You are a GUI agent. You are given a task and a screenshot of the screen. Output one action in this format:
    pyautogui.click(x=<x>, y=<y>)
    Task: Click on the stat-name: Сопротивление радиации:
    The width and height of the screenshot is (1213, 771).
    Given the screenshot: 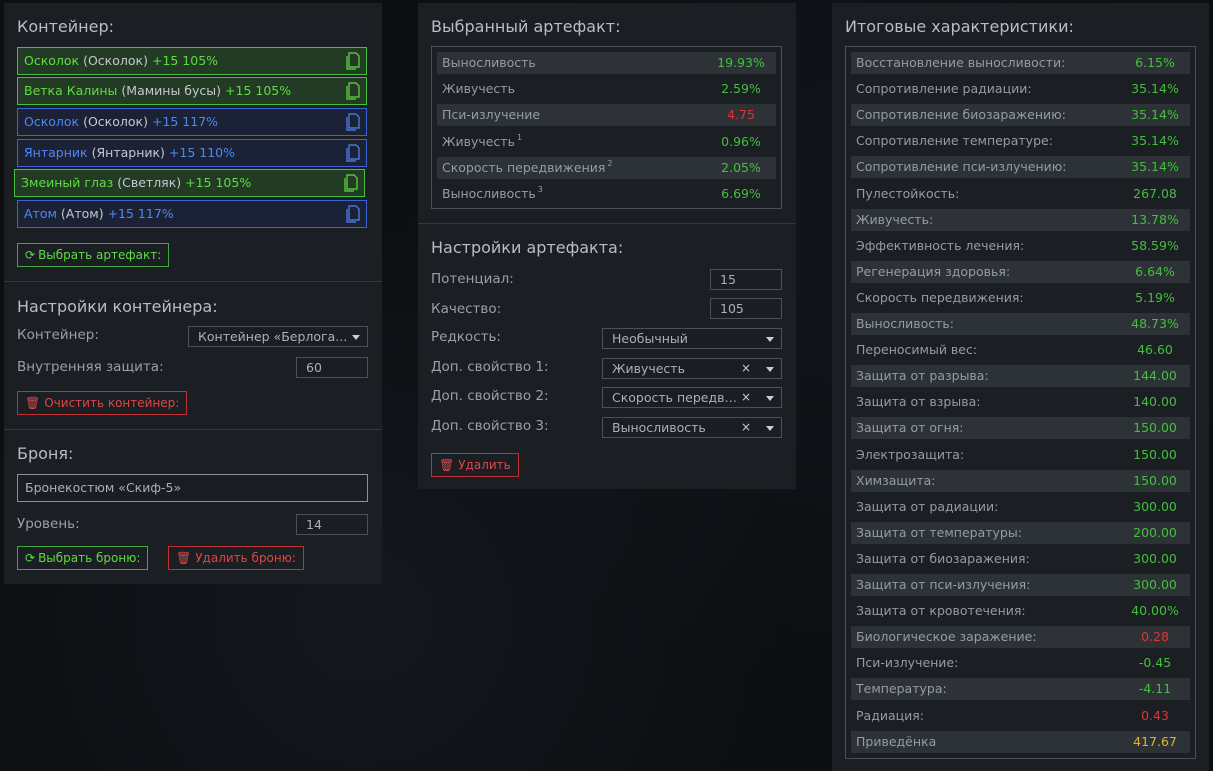 What is the action you would take?
    pyautogui.click(x=944, y=89)
    